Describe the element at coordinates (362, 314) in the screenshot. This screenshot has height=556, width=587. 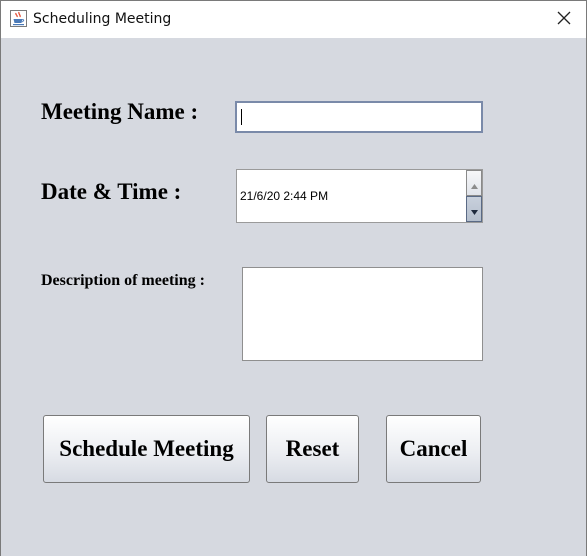
I see `description-textarea` at that location.